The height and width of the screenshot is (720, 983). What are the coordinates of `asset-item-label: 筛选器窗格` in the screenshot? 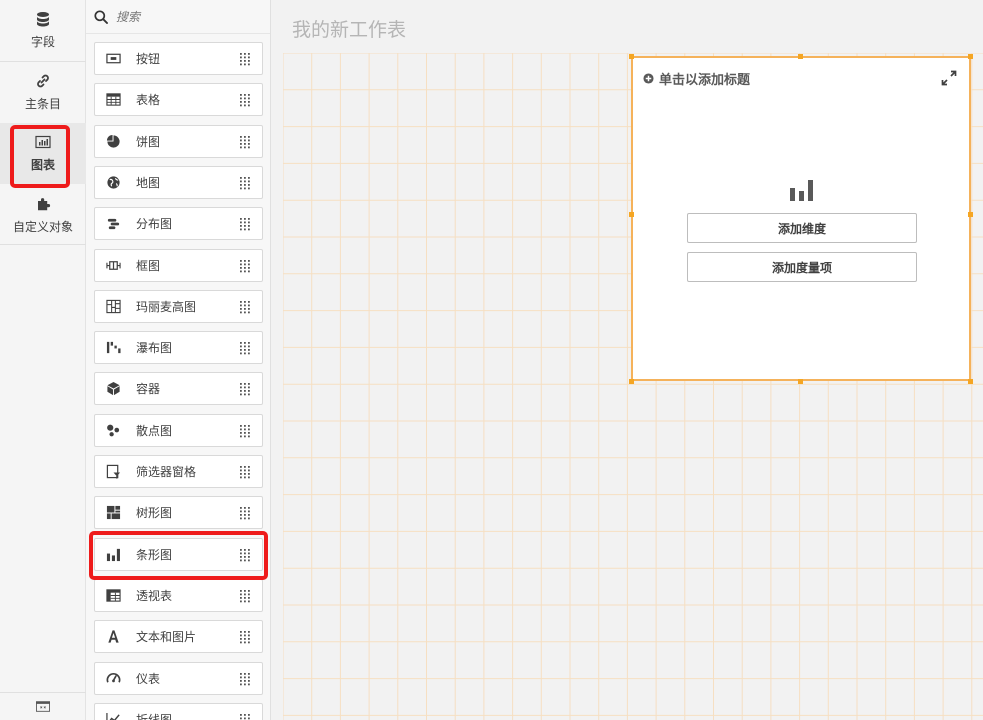 It's located at (166, 472).